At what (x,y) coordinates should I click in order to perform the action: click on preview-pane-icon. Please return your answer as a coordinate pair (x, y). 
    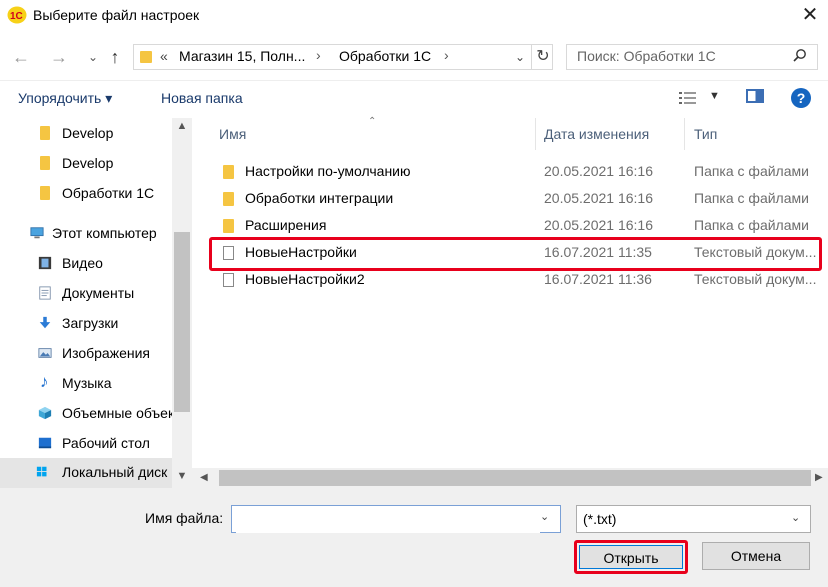
    Looking at the image, I should click on (755, 96).